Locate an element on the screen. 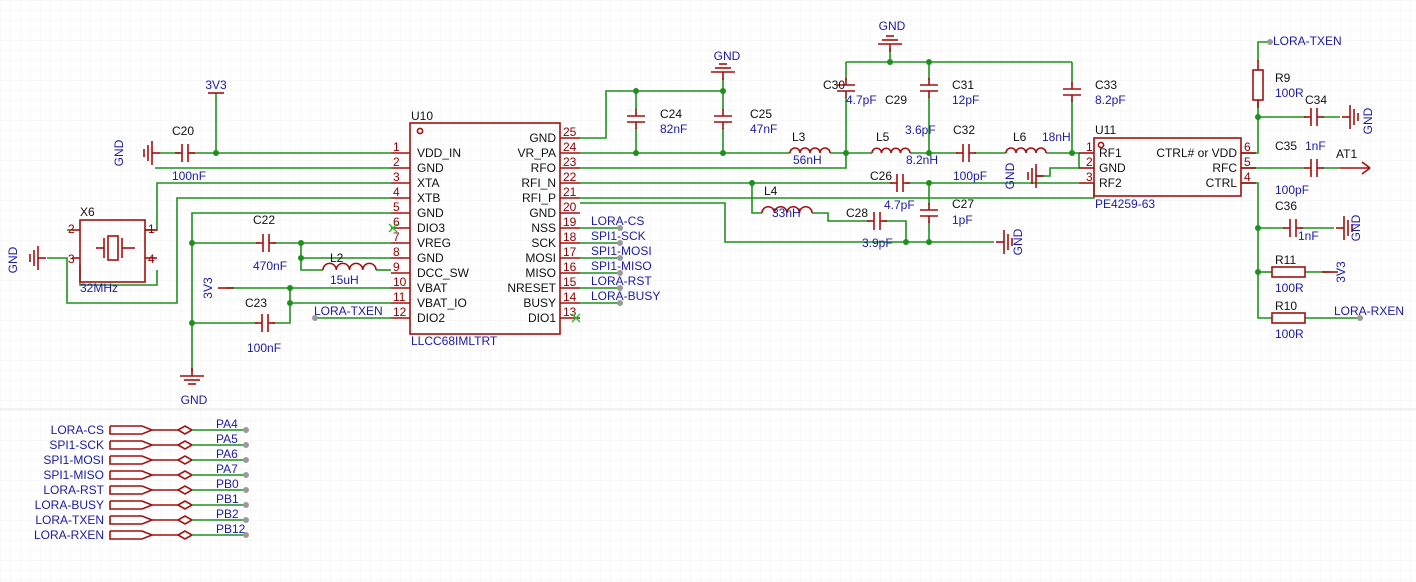  component-ref: C24 is located at coordinates (671, 114).